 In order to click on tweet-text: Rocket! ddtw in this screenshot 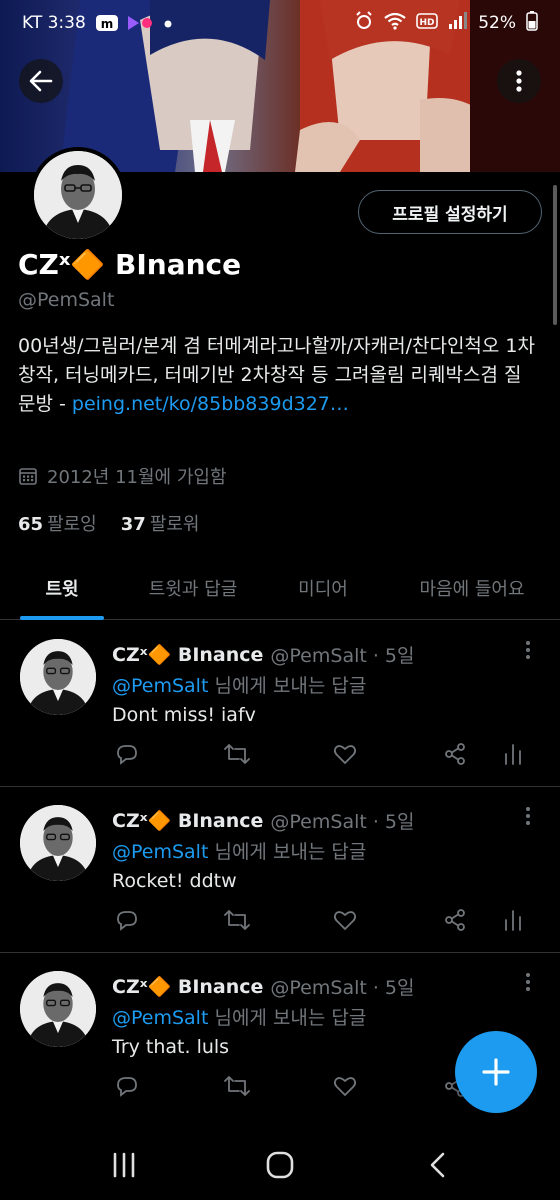, I will do `click(174, 881)`.